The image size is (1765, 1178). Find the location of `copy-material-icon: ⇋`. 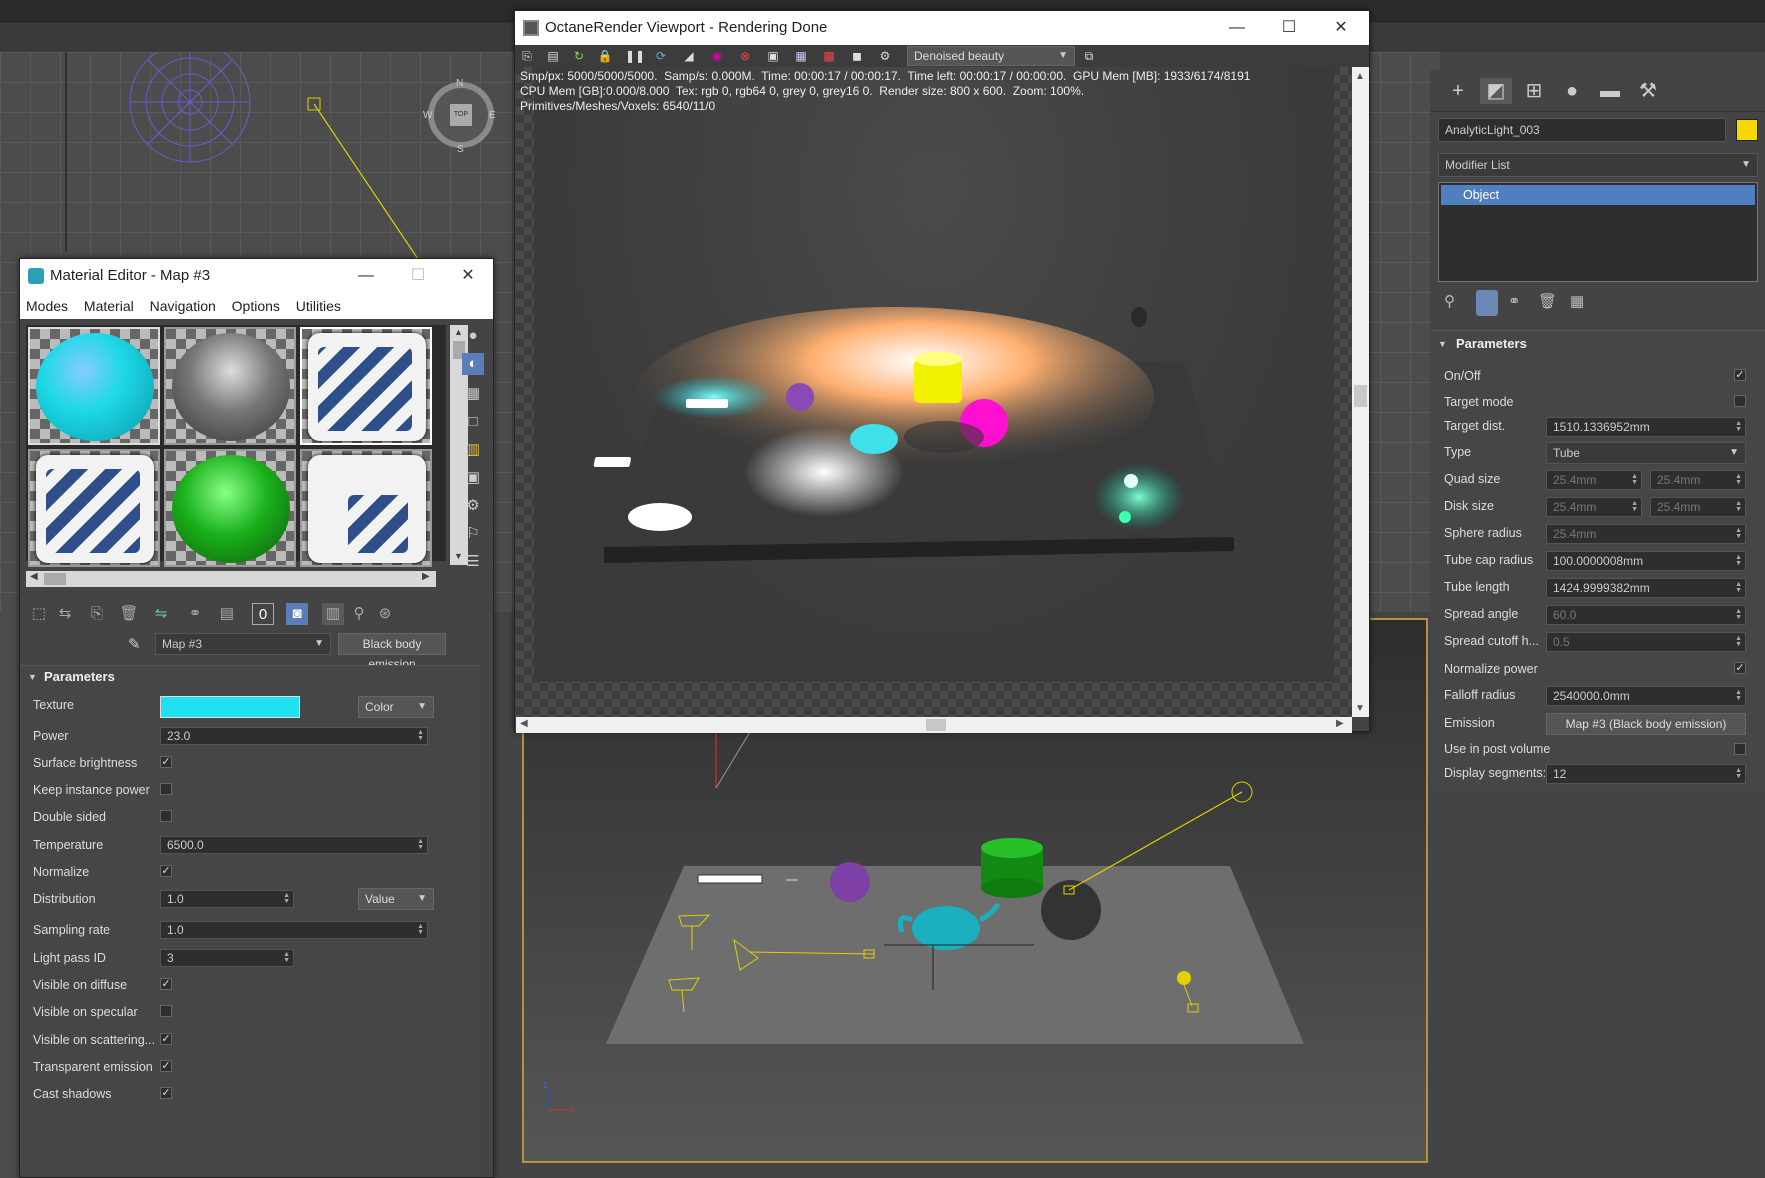

copy-material-icon: ⇋ is located at coordinates (161, 614).